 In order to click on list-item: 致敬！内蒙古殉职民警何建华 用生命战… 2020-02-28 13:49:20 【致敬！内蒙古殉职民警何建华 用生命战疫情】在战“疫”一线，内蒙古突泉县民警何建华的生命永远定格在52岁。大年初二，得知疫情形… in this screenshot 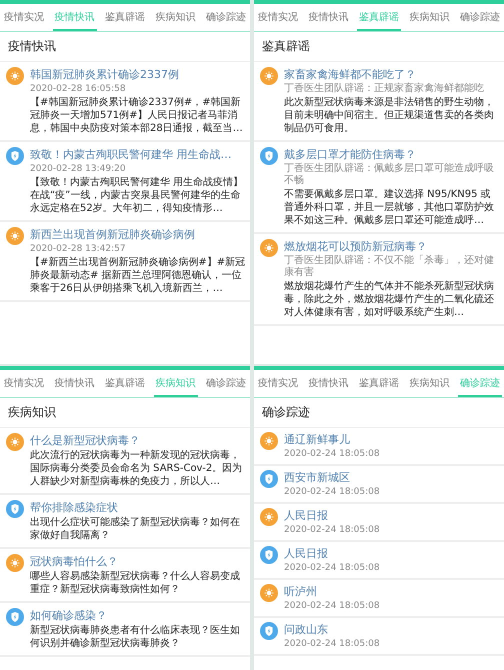, I will do `click(125, 182)`.